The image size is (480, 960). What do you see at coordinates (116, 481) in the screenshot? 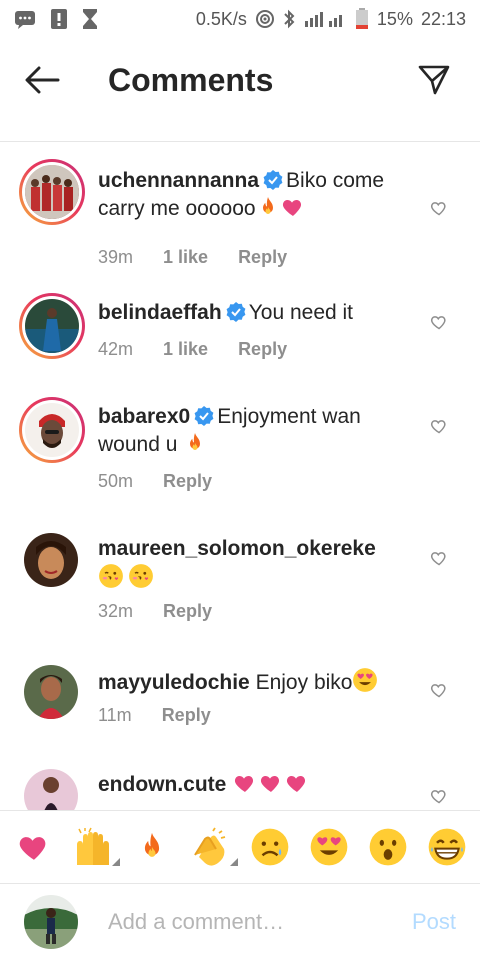
I see `comment-time: 50m` at bounding box center [116, 481].